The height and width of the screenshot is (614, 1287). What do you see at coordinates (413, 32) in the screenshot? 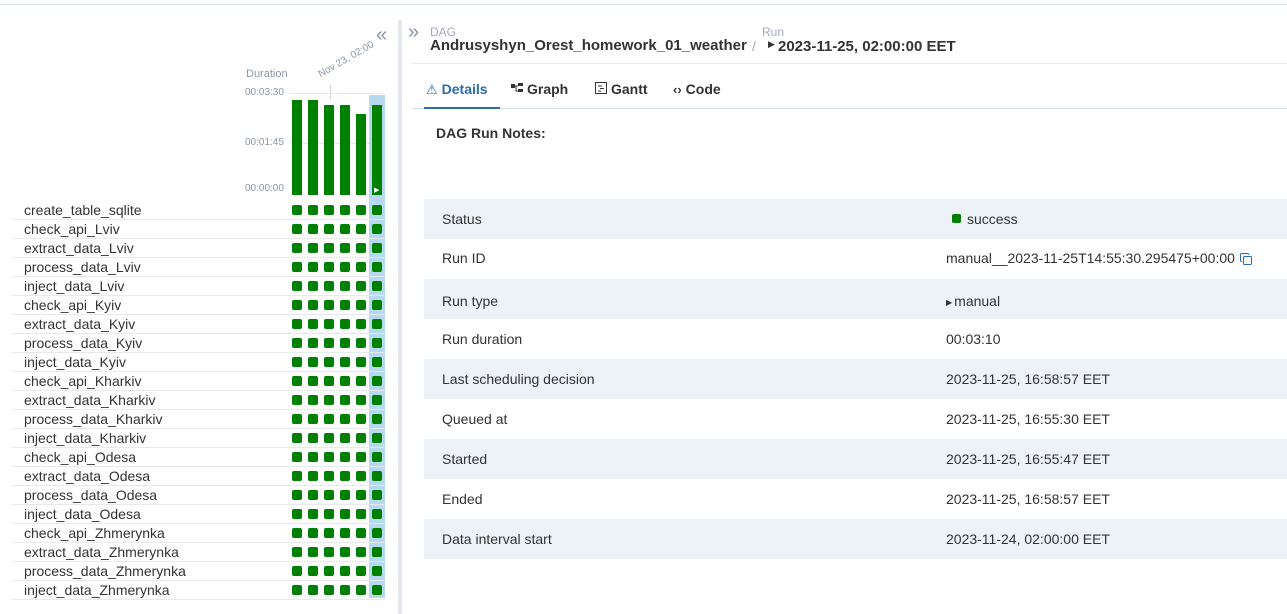
I see `expand-grid-icon: »` at bounding box center [413, 32].